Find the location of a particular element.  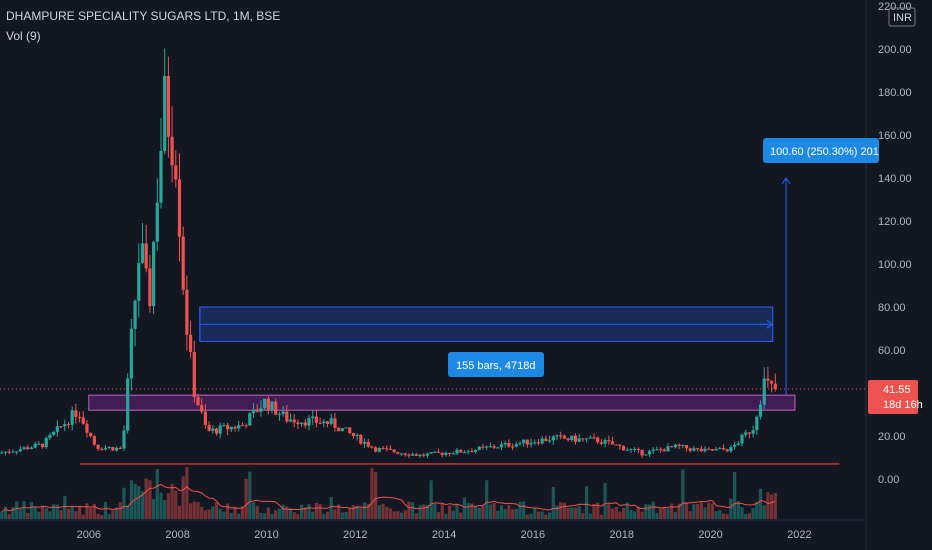

price-tick-label: 20.00 is located at coordinates (892, 437).